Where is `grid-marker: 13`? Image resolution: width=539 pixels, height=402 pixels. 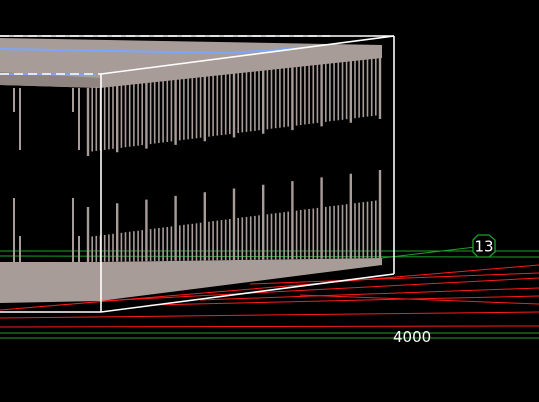 grid-marker: 13 is located at coordinates (484, 246).